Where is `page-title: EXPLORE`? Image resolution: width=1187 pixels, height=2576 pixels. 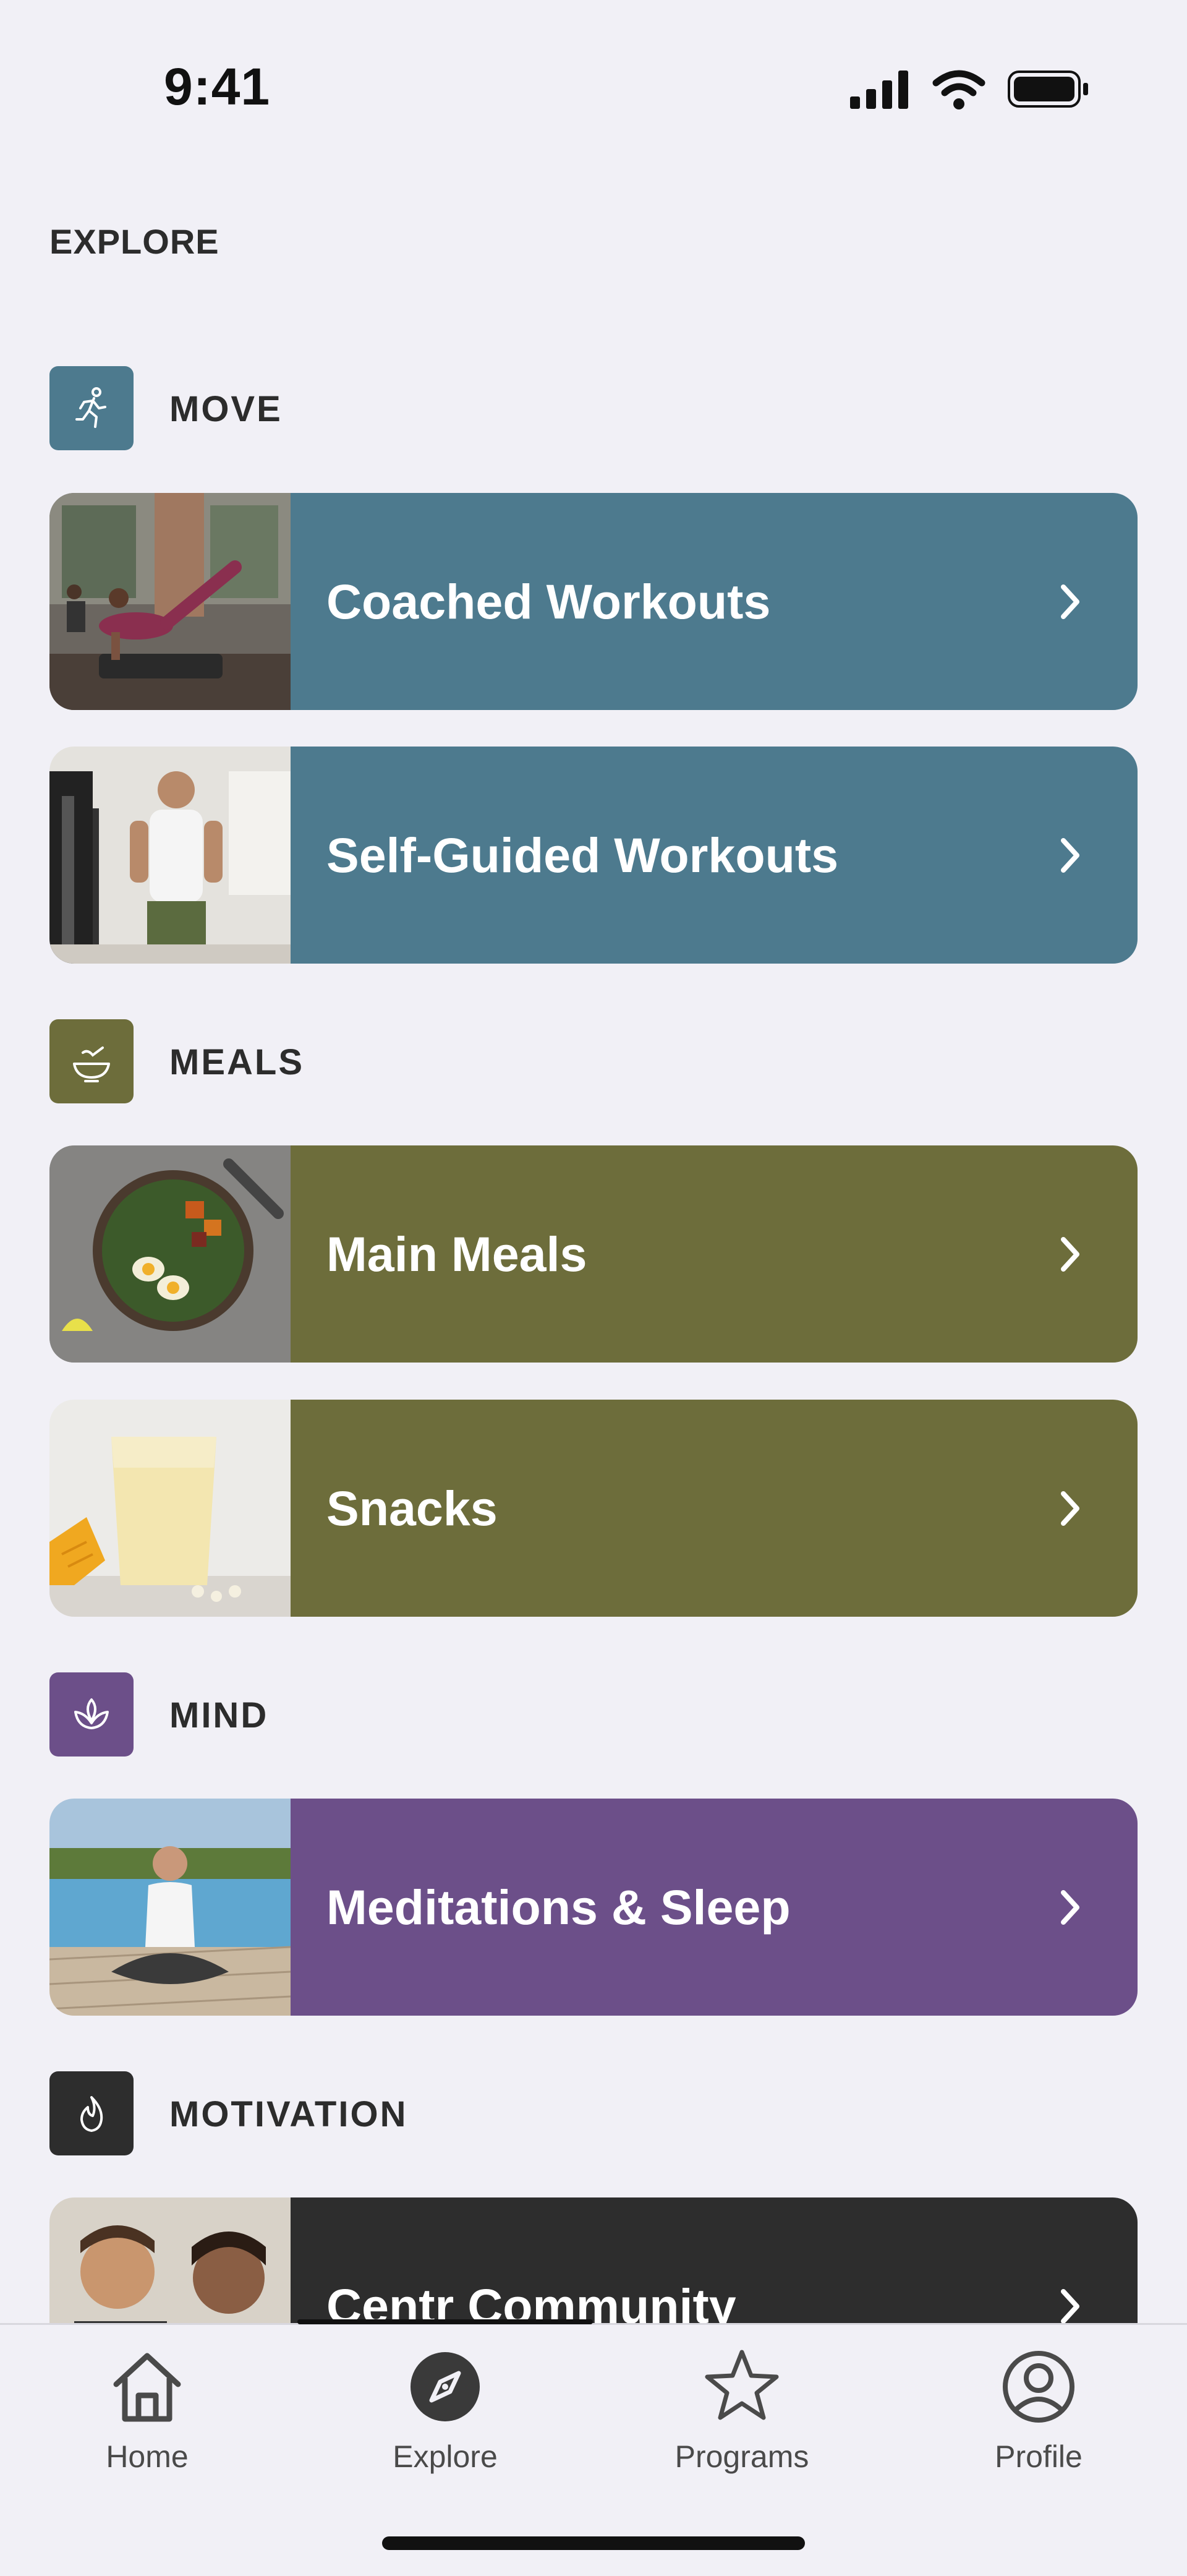 page-title: EXPLORE is located at coordinates (134, 241).